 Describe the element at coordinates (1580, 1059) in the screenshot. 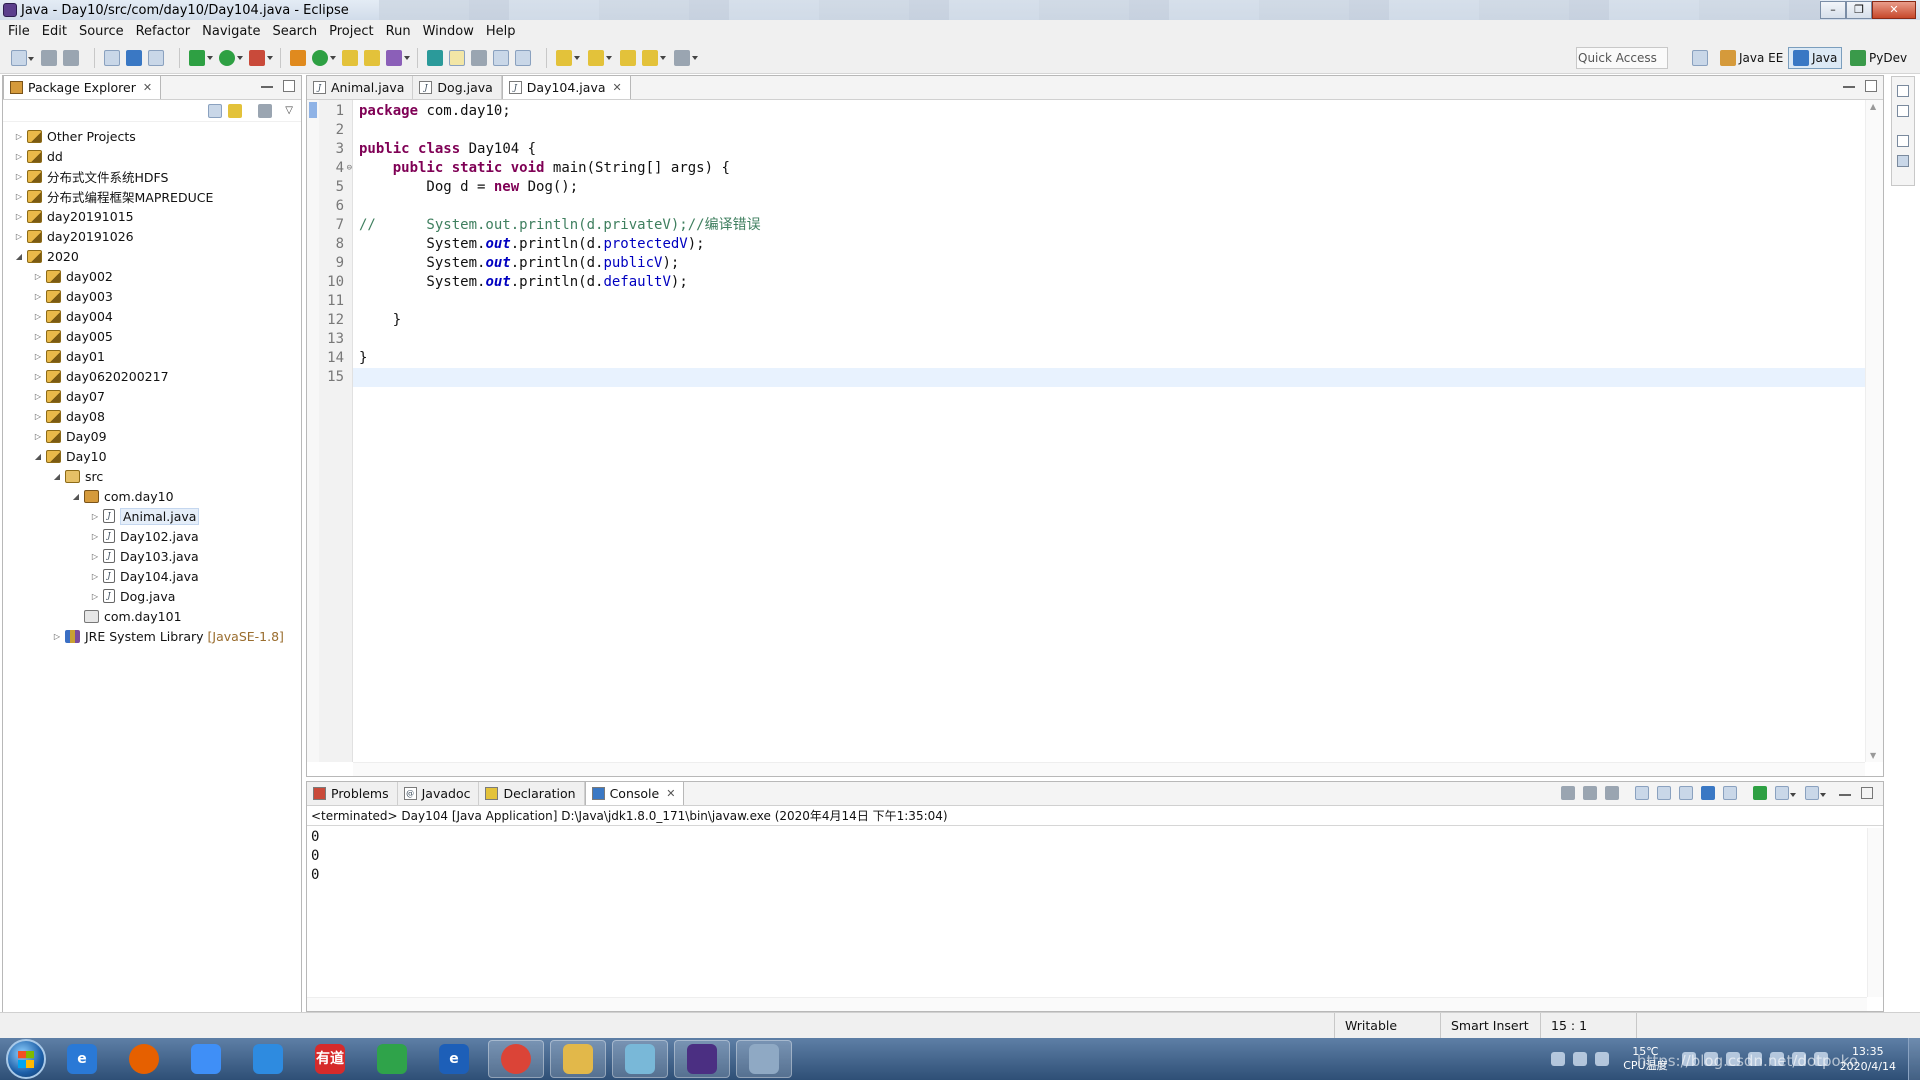

I see `help-icon` at that location.